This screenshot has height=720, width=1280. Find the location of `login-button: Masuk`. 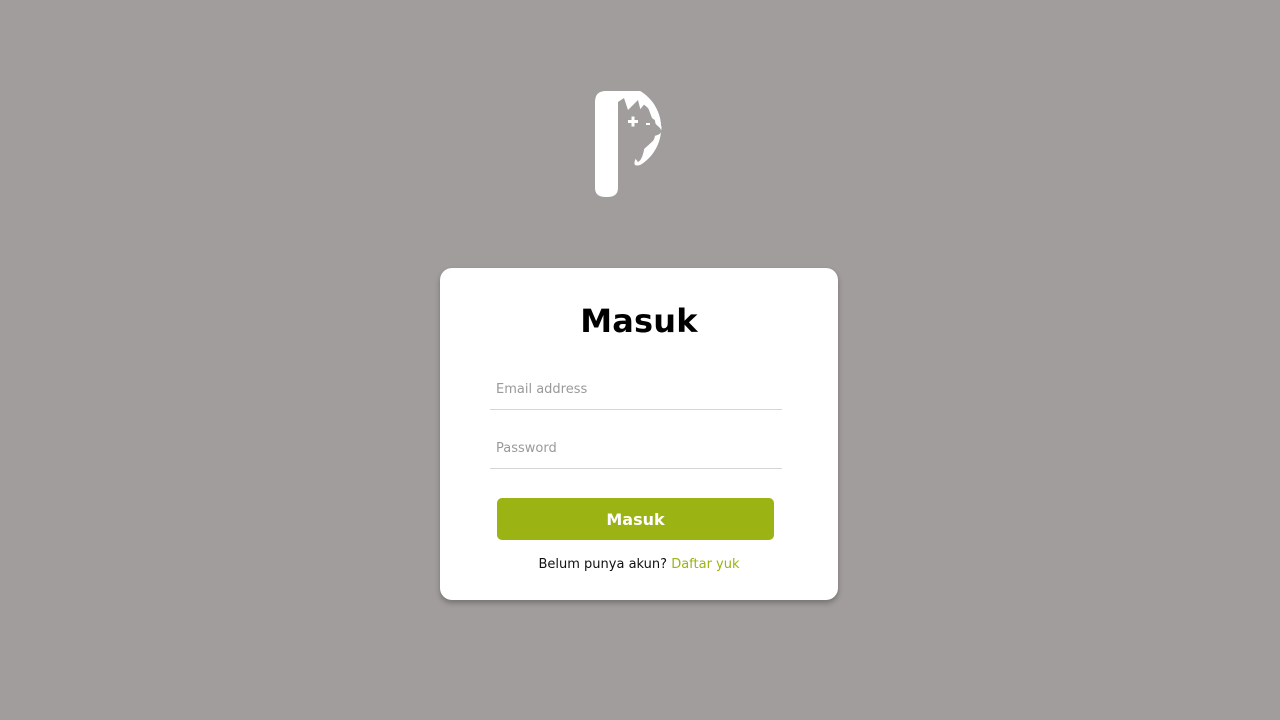

login-button: Masuk is located at coordinates (635, 519).